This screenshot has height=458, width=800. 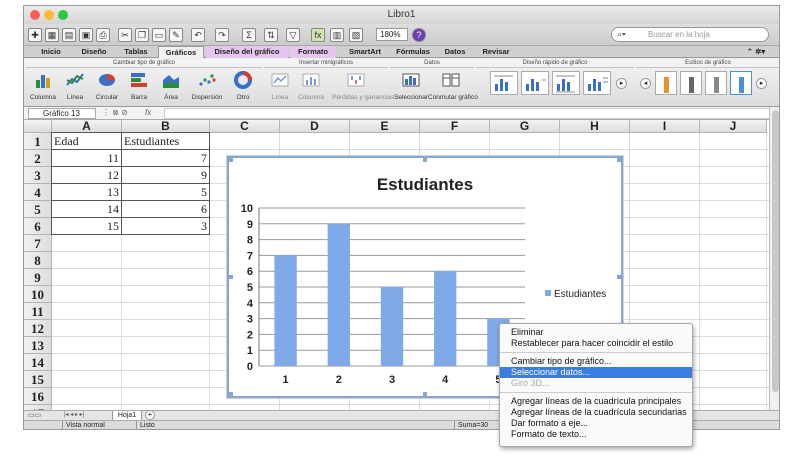 What do you see at coordinates (38, 379) in the screenshot?
I see `row-header-15: 15` at bounding box center [38, 379].